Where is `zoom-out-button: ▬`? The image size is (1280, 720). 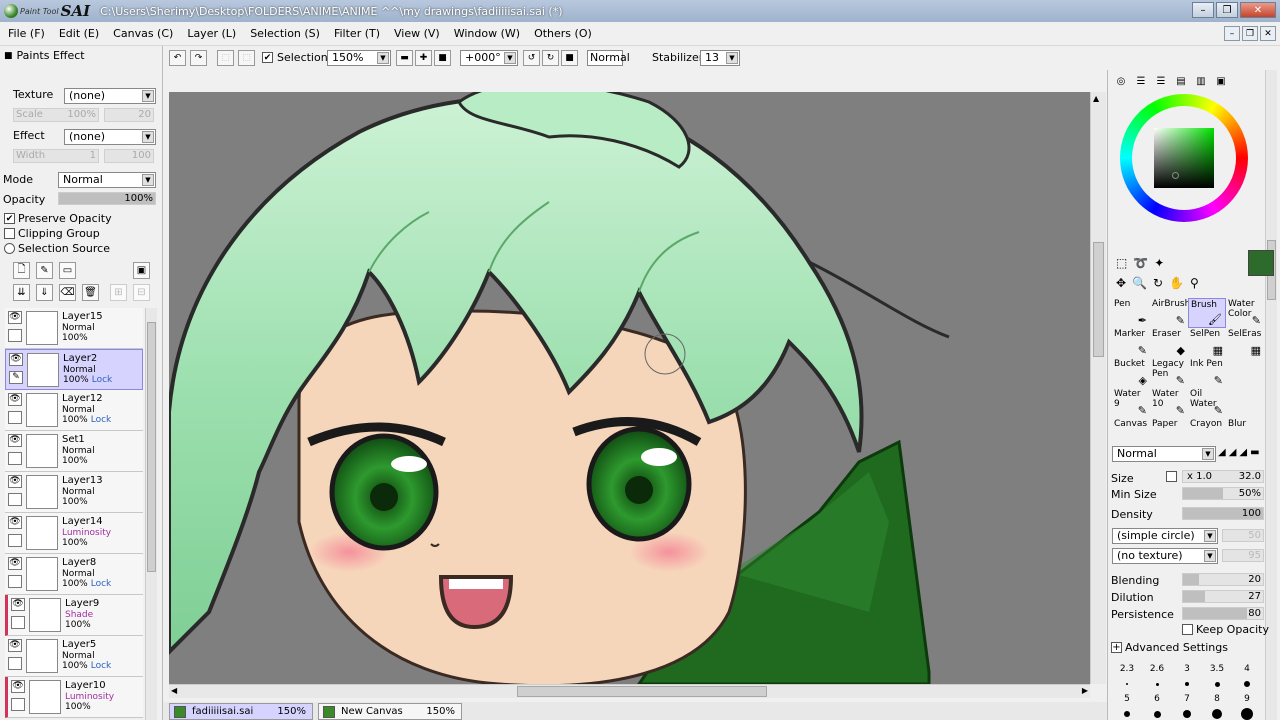 zoom-out-button: ▬ is located at coordinates (404, 58).